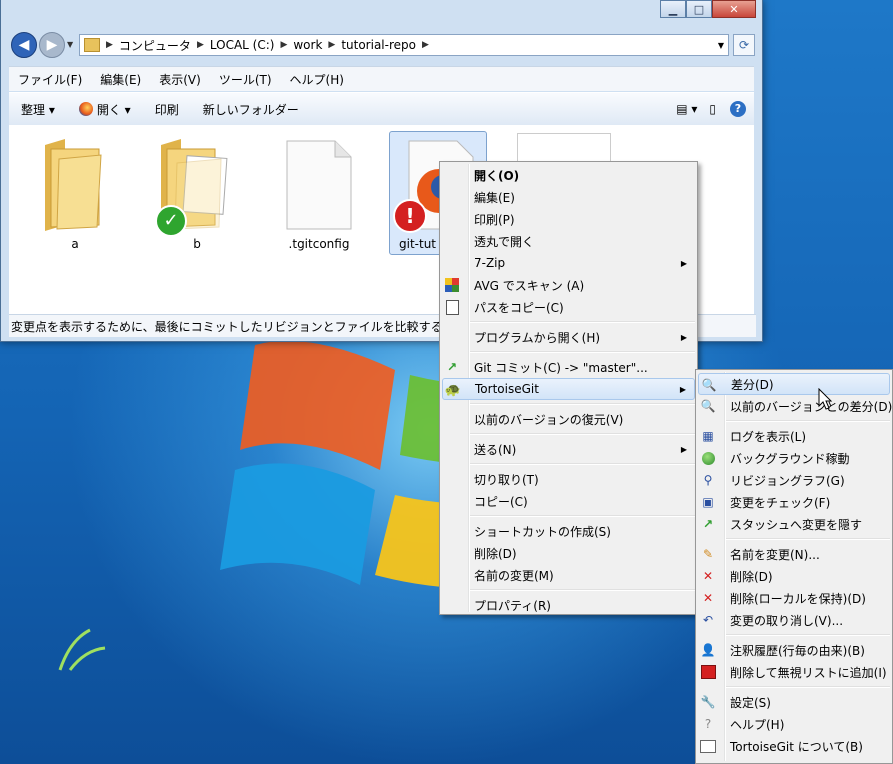 This screenshot has height=764, width=893. What do you see at coordinates (734, 9) in the screenshot?
I see `close-button: ✕` at bounding box center [734, 9].